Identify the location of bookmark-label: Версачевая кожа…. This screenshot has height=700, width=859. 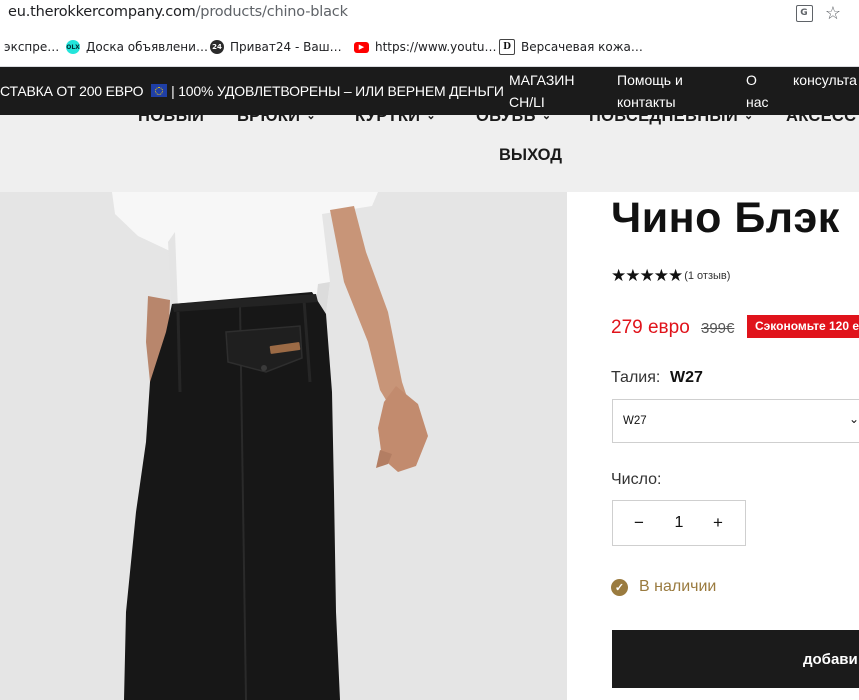
(582, 47).